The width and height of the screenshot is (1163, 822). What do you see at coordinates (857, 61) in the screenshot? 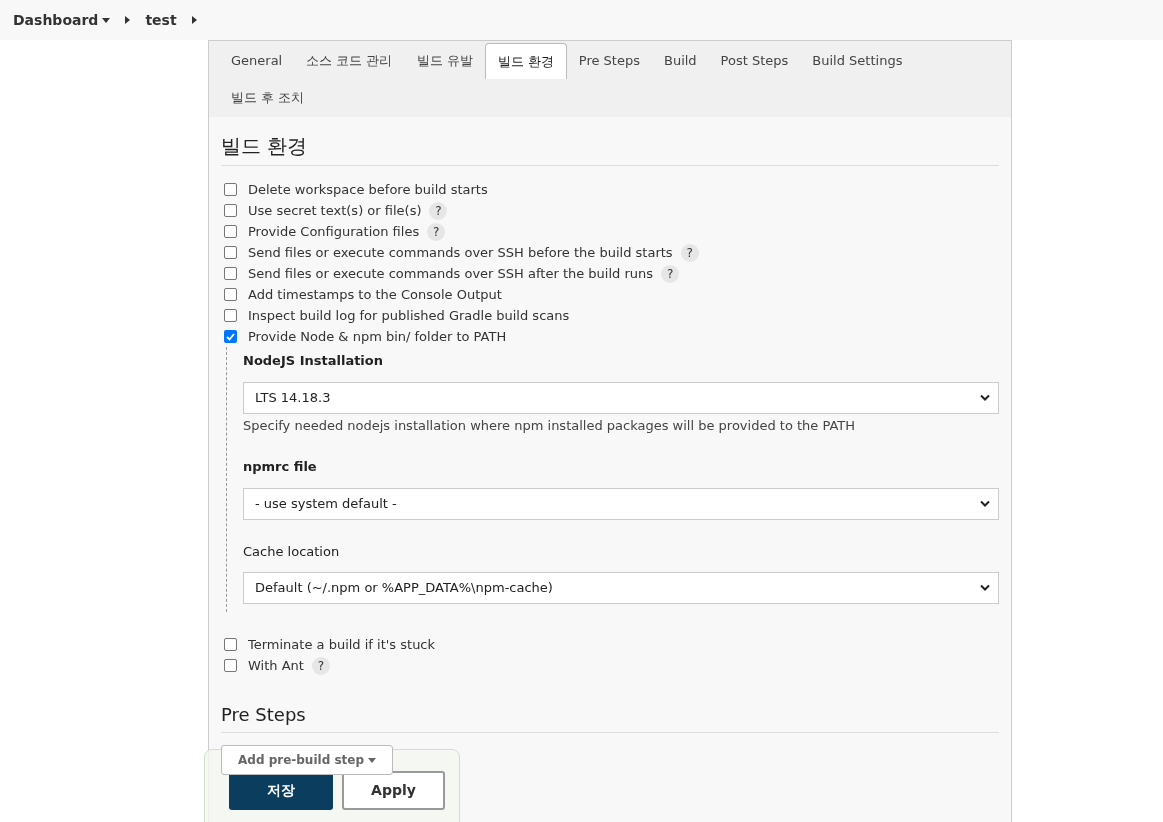
I see `tab: Build Settings` at bounding box center [857, 61].